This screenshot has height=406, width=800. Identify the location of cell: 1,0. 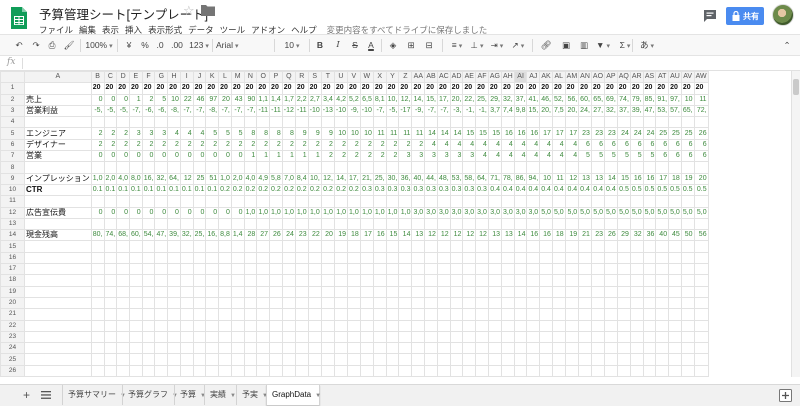
(354, 212).